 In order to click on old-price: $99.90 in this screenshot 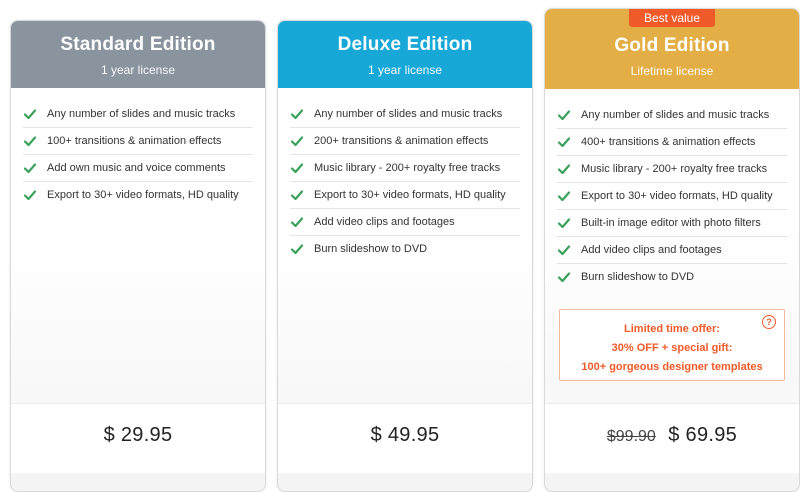, I will do `click(631, 436)`.